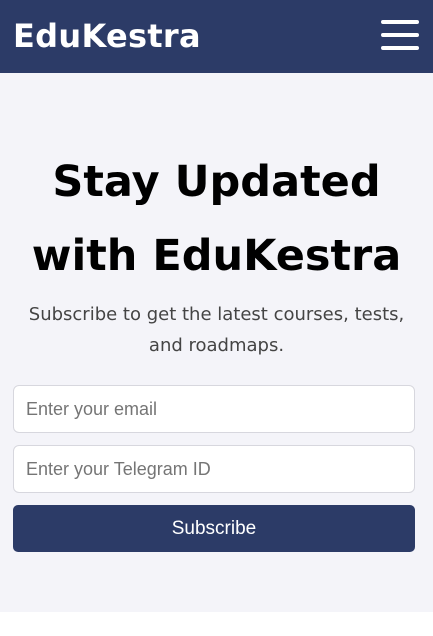 This screenshot has height=636, width=433. I want to click on email-input, so click(214, 409).